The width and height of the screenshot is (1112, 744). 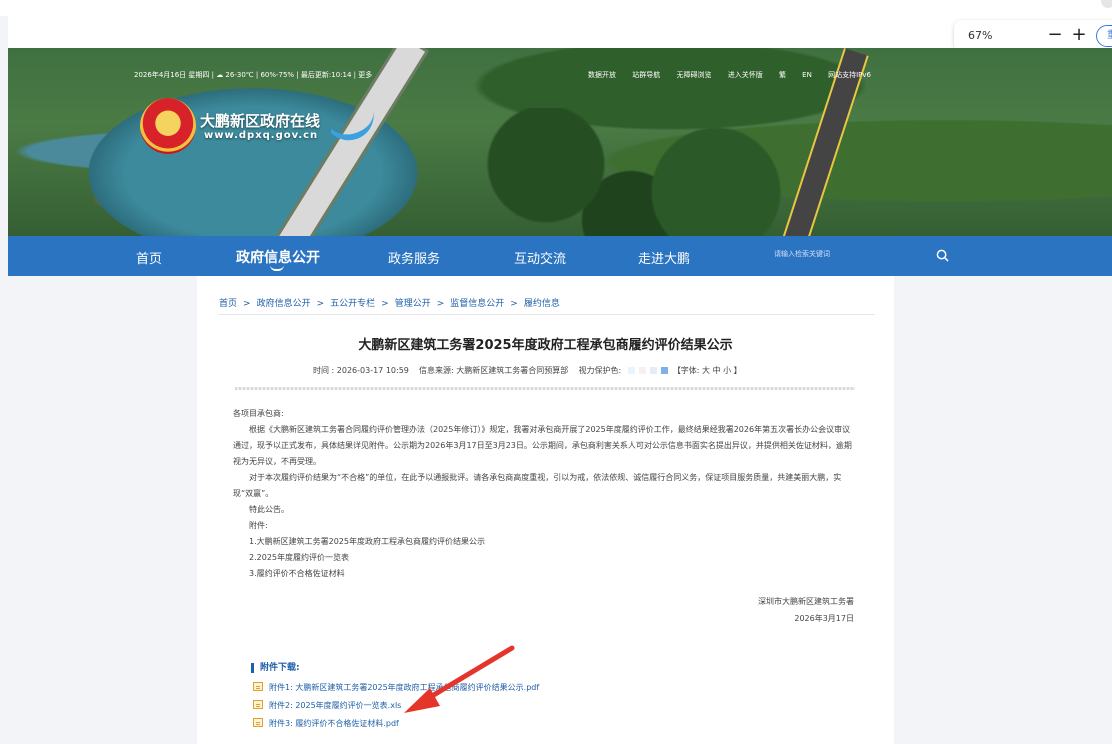 I want to click on sign-date: 2026年3月17日, so click(x=824, y=618).